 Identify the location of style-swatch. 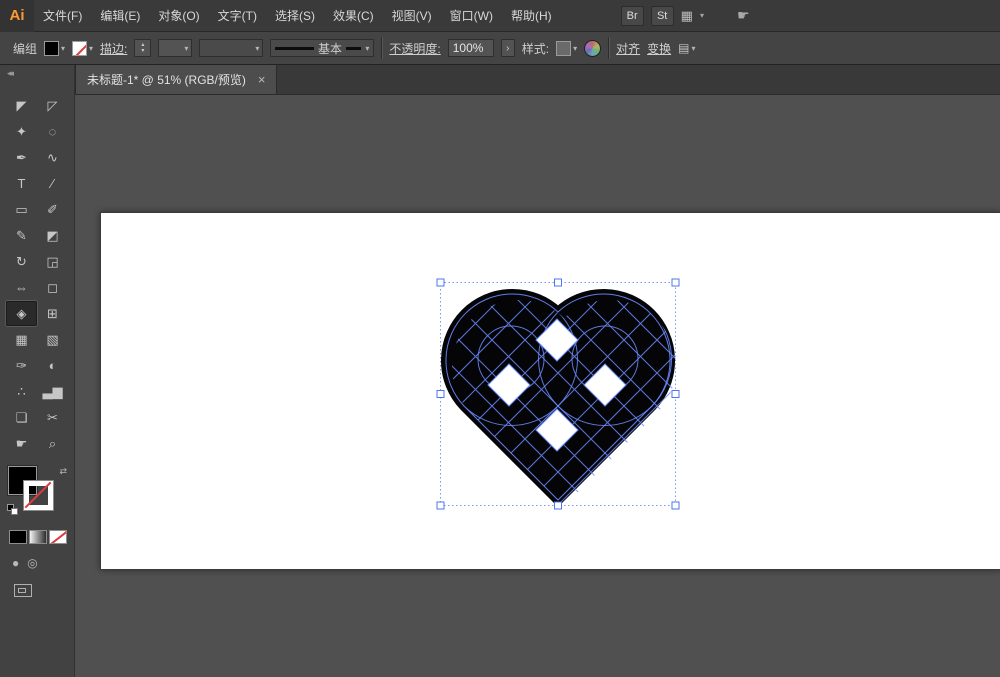
(564, 48).